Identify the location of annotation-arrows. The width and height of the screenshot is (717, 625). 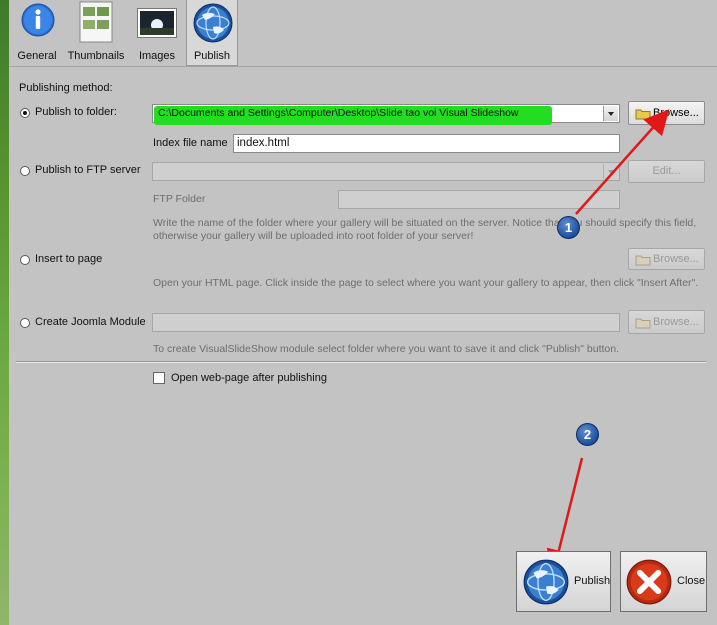
(608, 342).